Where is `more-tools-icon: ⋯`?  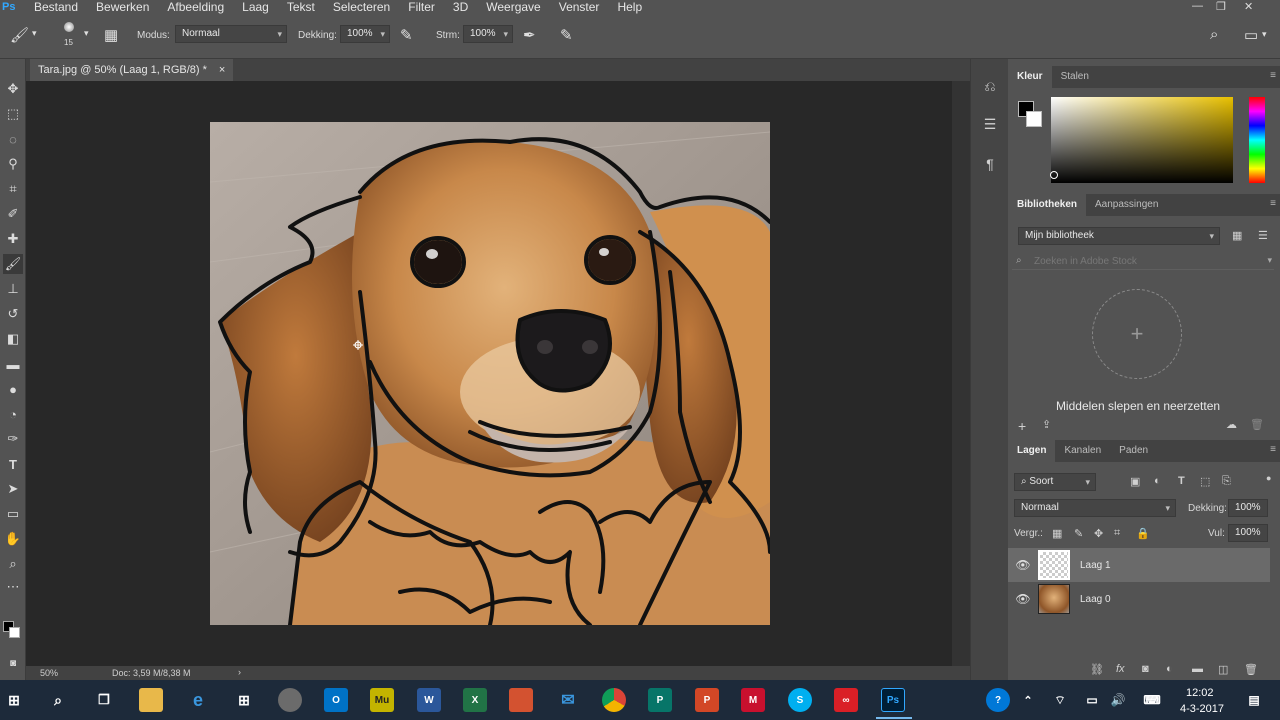 more-tools-icon: ⋯ is located at coordinates (13, 587).